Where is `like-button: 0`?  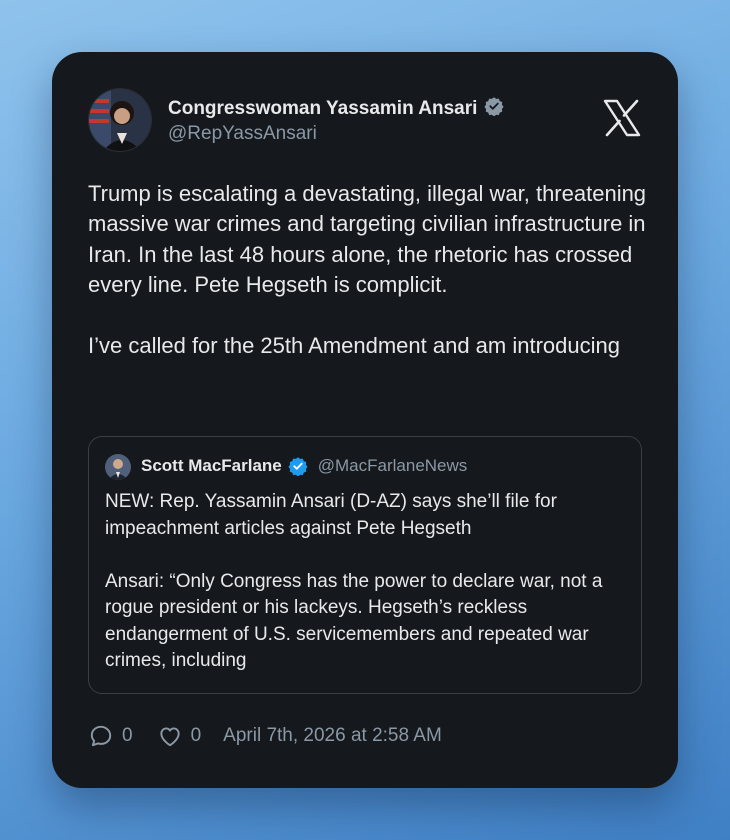 like-button: 0 is located at coordinates (179, 736).